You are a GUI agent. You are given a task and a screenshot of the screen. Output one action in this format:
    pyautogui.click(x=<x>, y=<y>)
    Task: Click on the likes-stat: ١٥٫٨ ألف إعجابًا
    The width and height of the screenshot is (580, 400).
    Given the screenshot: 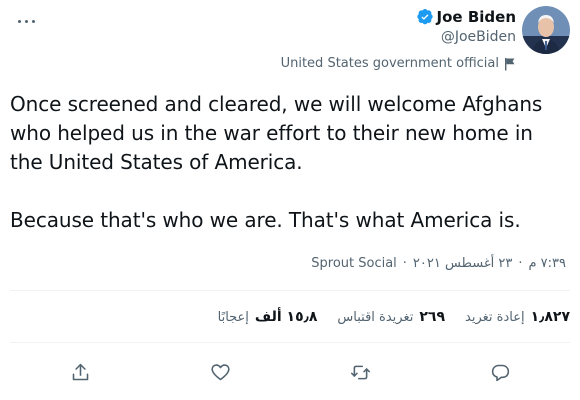 What is the action you would take?
    pyautogui.click(x=268, y=317)
    